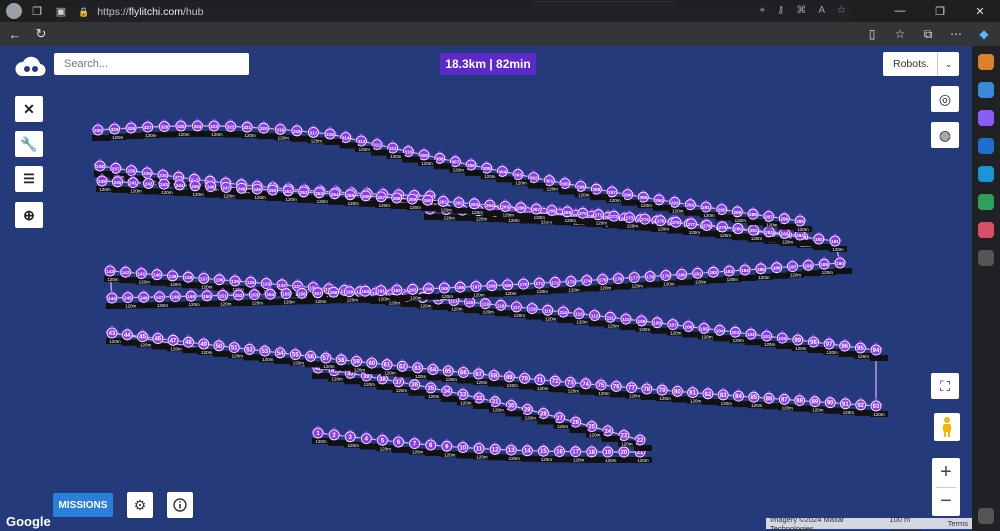 Image resolution: width=1000 pixels, height=531 pixels. Describe the element at coordinates (680, 393) in the screenshot. I see `waypoint-marker: 80` at that location.